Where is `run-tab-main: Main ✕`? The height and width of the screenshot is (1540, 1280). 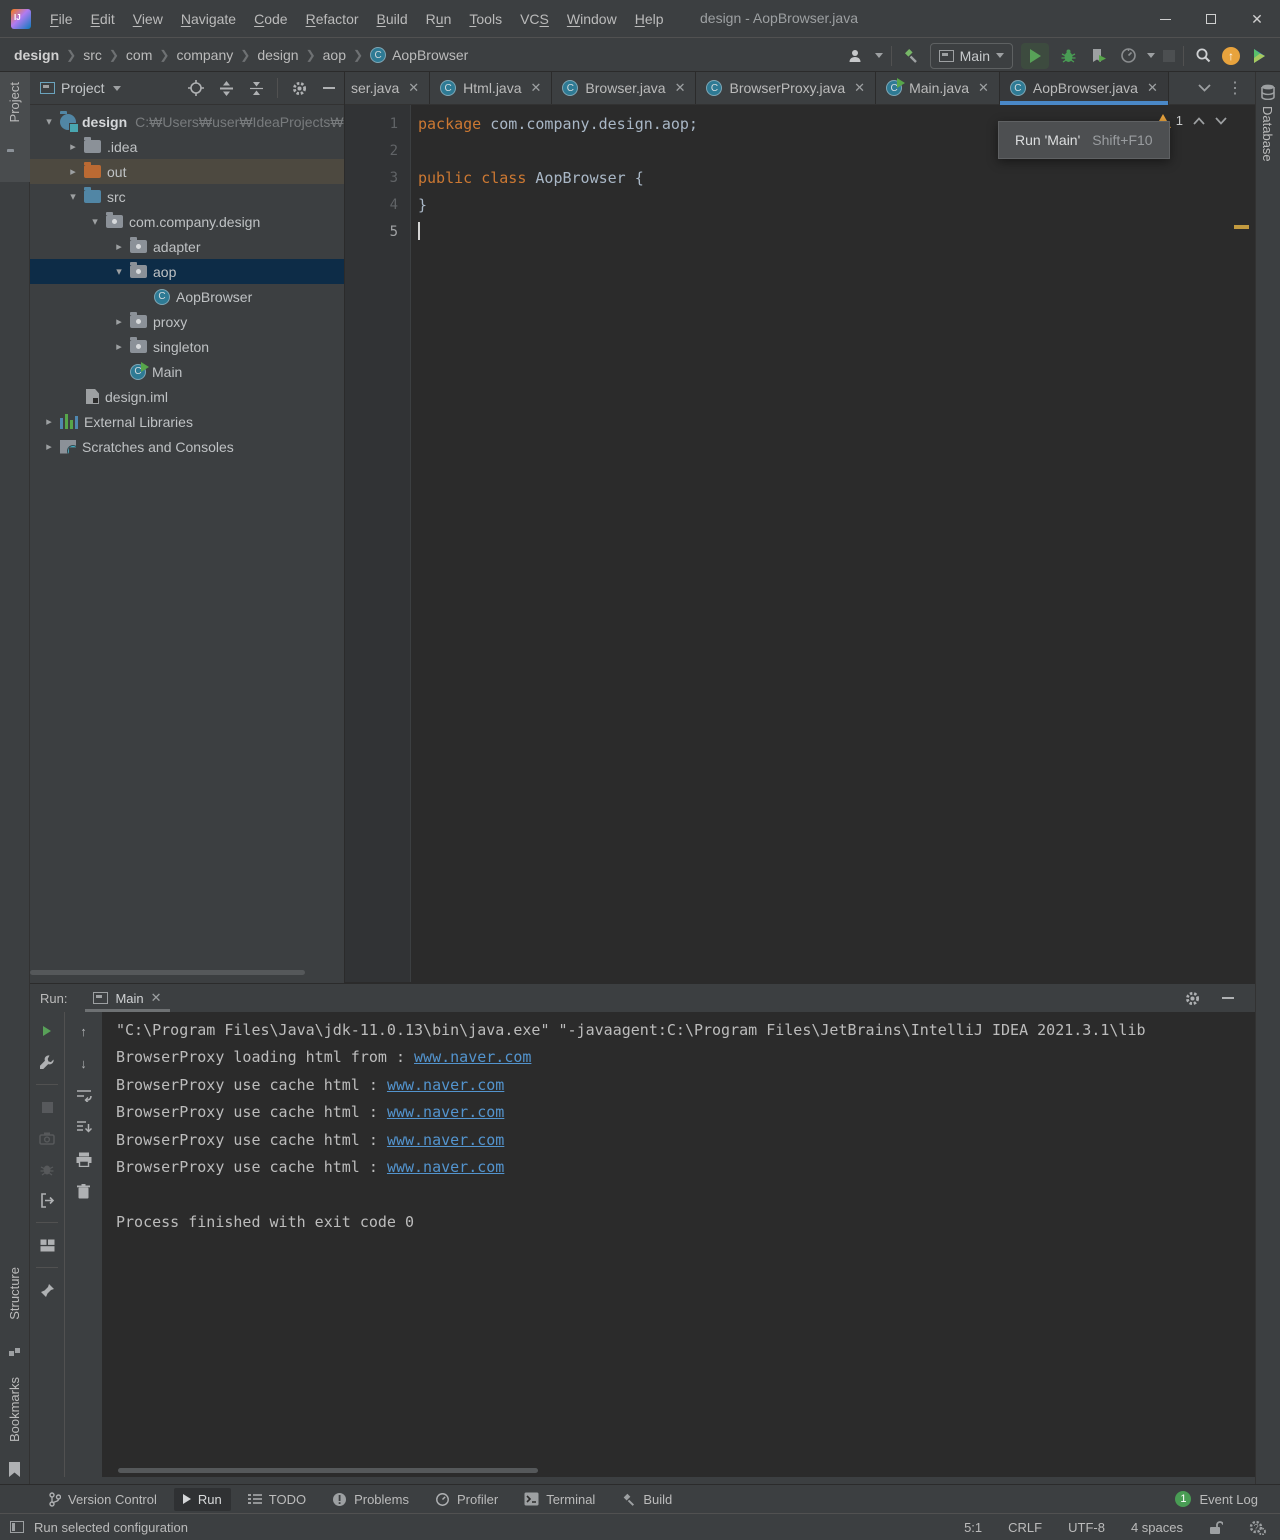
run-tab-main: Main ✕ is located at coordinates (127, 998).